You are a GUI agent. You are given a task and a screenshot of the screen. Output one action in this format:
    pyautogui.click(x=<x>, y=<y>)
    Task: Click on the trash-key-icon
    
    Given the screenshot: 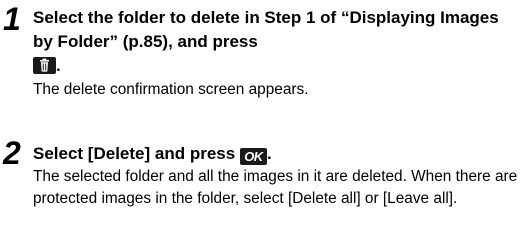 What is the action you would take?
    pyautogui.click(x=44, y=65)
    